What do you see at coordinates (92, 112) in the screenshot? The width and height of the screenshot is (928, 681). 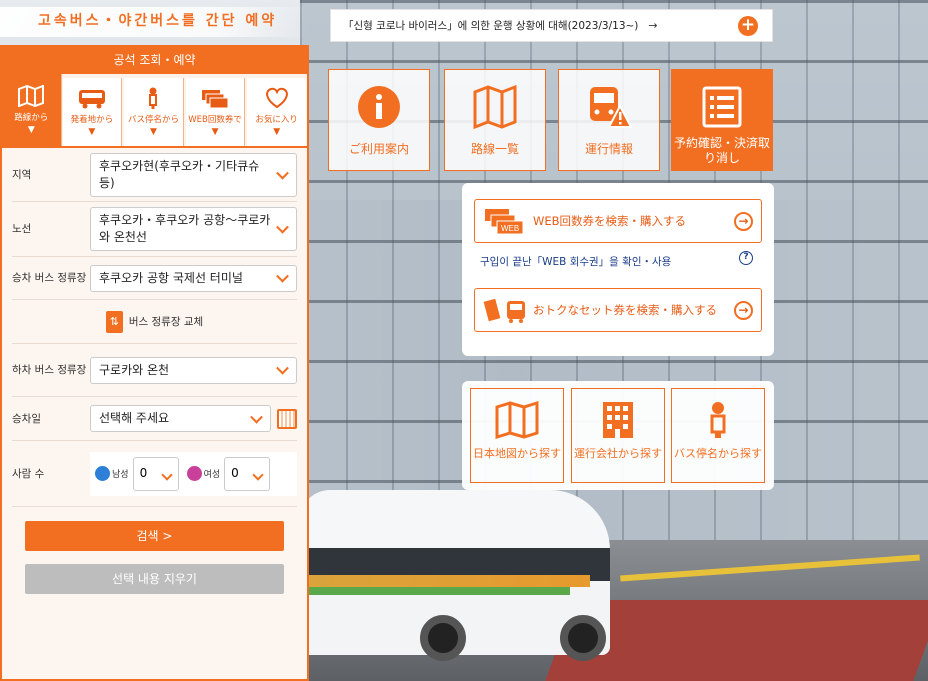 I see `tab-origin-destination: 発着地から ▼` at bounding box center [92, 112].